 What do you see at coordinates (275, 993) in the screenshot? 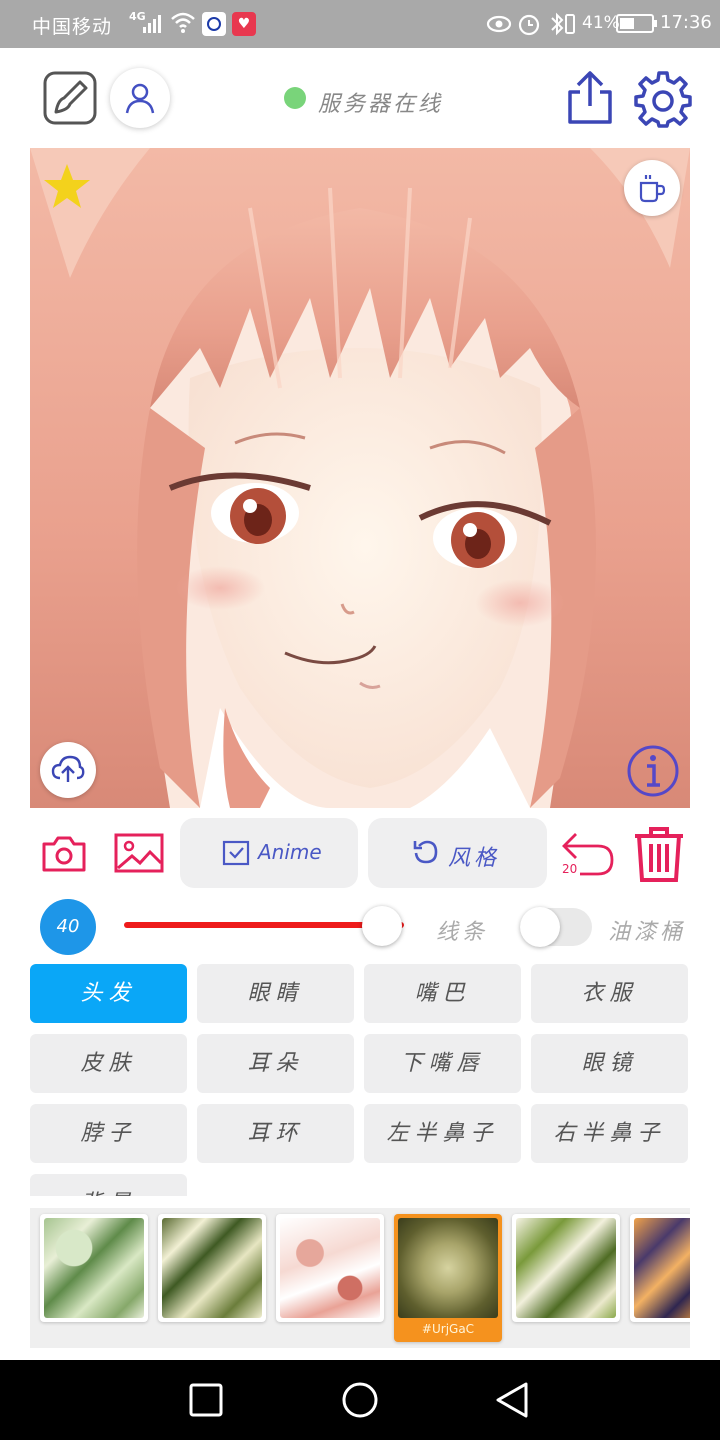
I see `part-chip-eyes: 眼睛` at bounding box center [275, 993].